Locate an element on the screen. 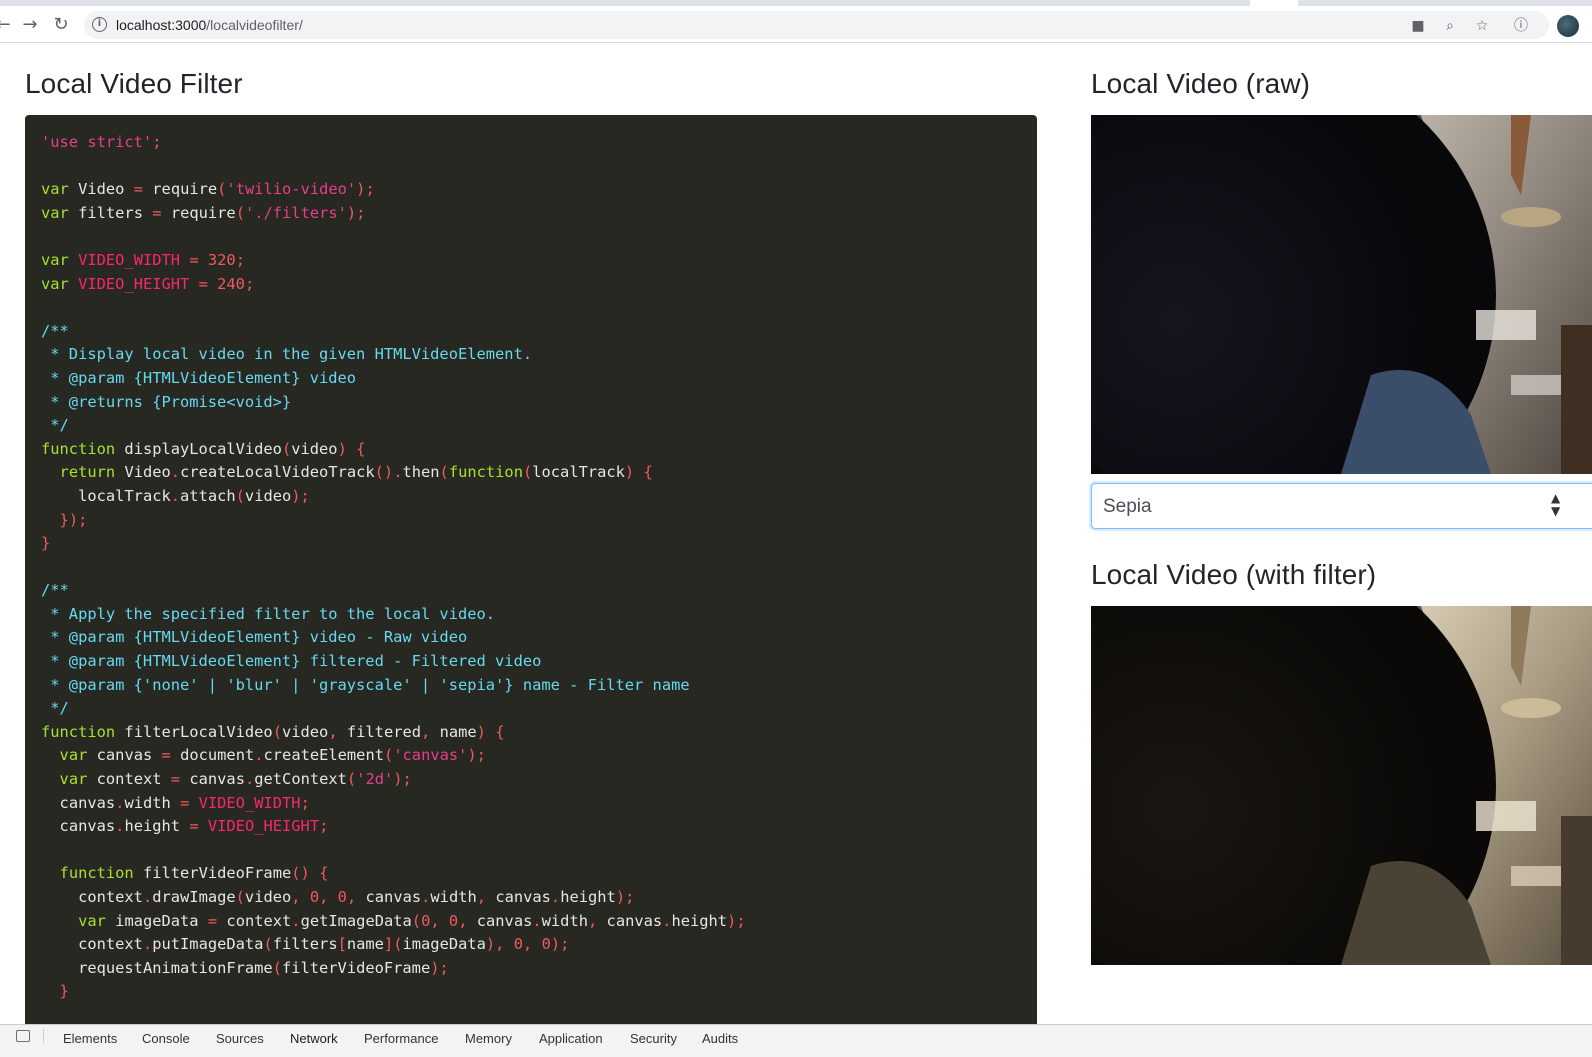 Image resolution: width=1592 pixels, height=1057 pixels. profile-avatar is located at coordinates (1568, 26).